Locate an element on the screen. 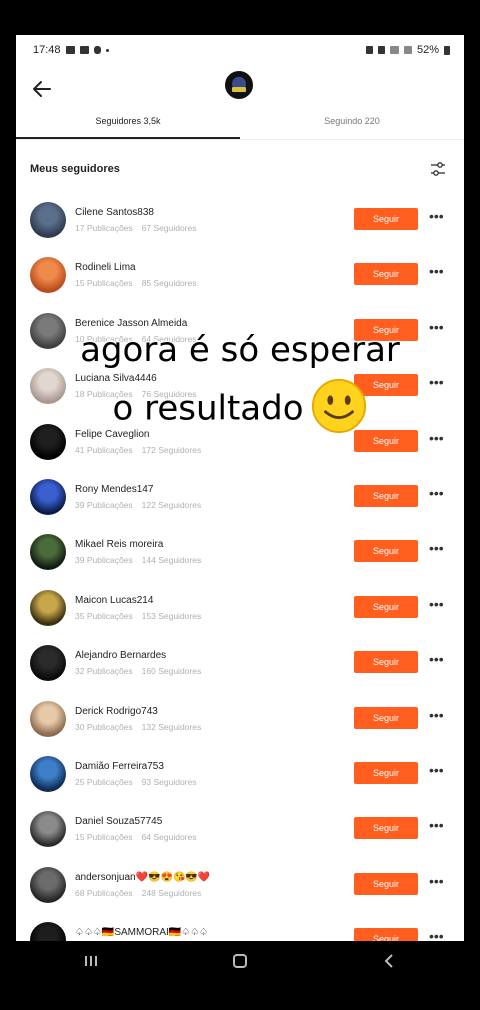  followers-count: 85 Seguidores is located at coordinates (169, 283).